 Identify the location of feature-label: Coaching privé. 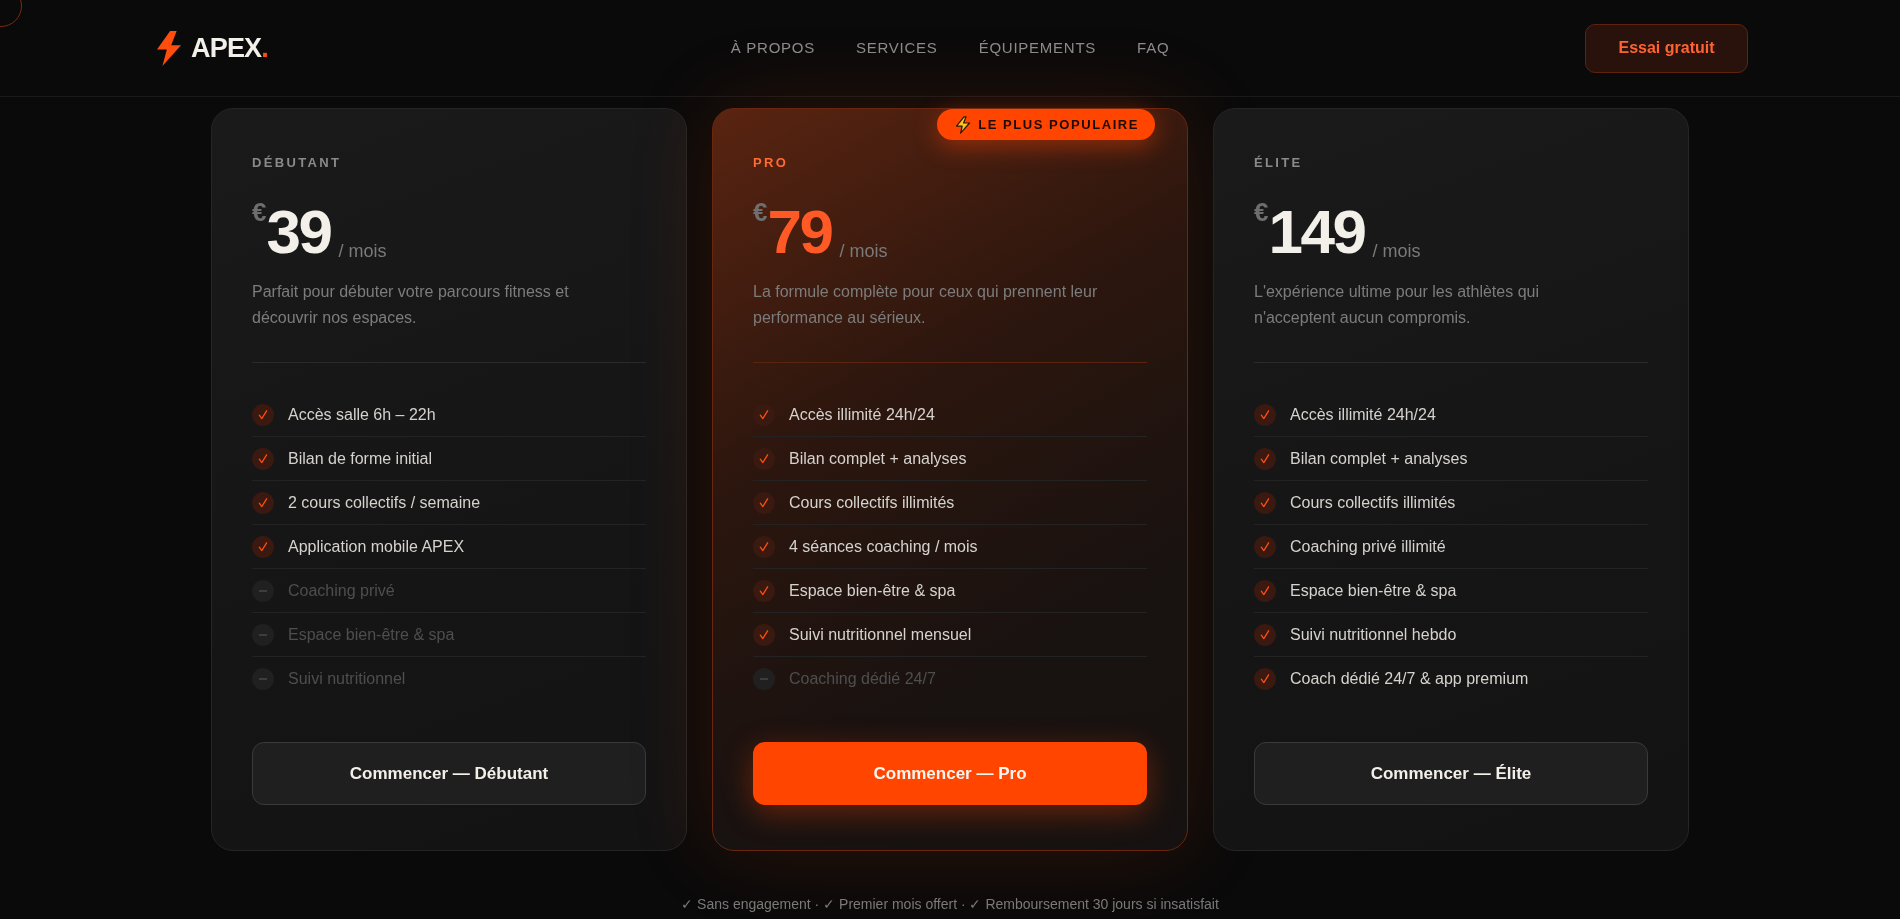
(341, 590).